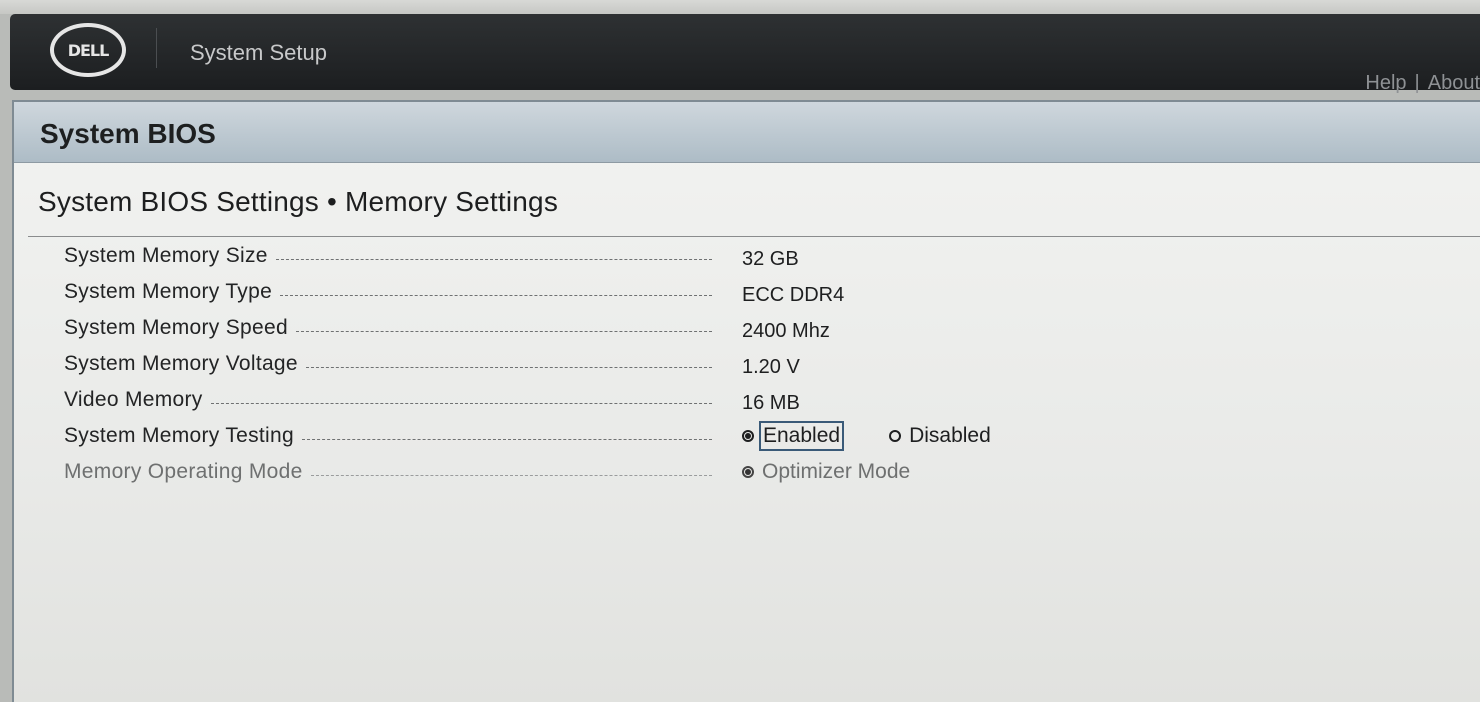  I want to click on header-links: Help | About, so click(1422, 83).